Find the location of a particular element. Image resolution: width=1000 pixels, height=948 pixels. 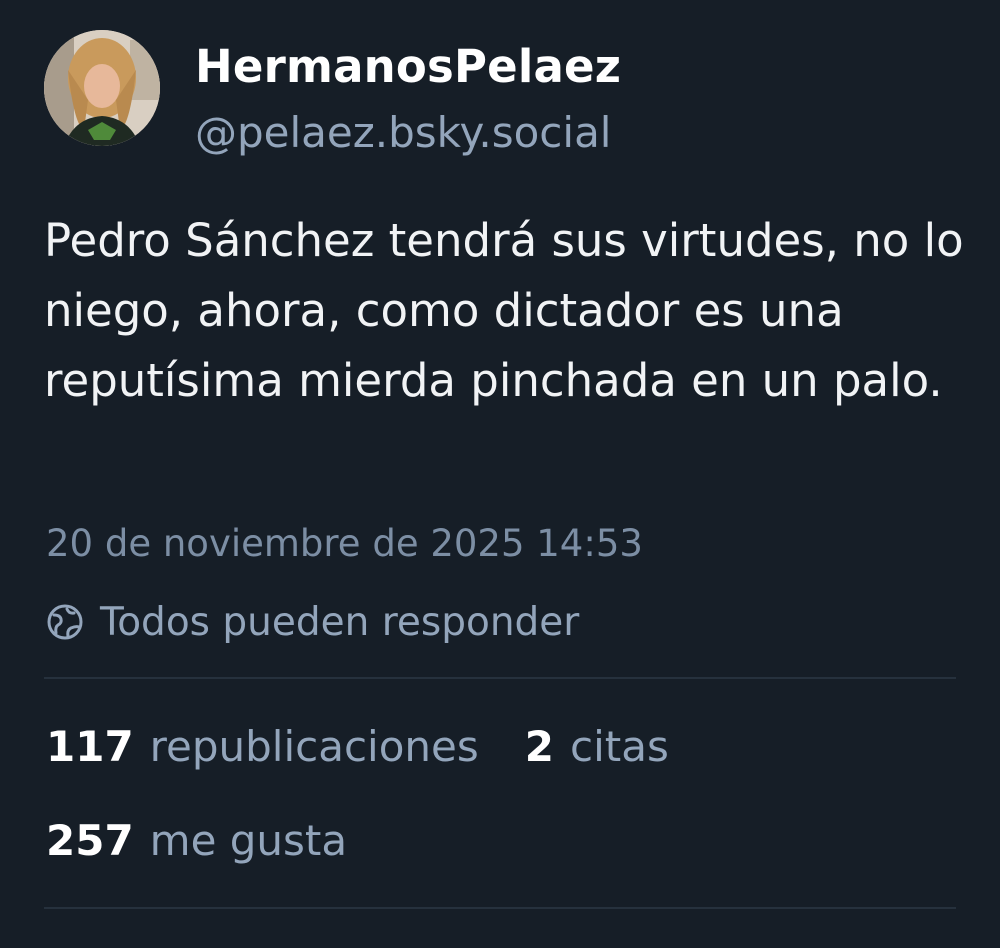

post-timestamp: 20 de noviembre de 2025 14:53 is located at coordinates (344, 543).